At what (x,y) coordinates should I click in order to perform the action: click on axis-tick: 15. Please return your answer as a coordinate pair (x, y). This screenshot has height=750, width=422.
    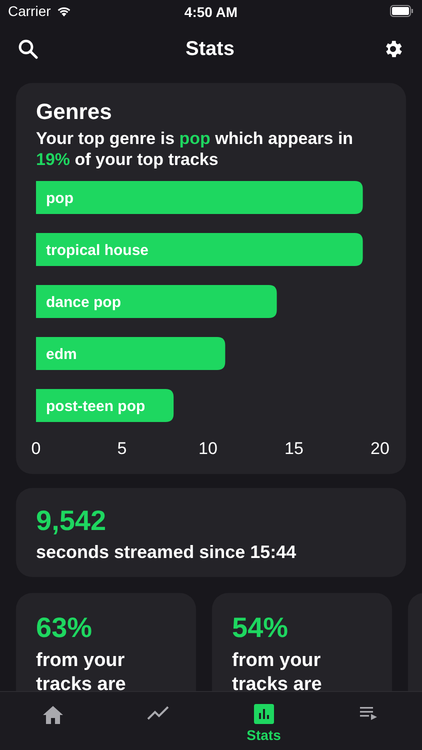
    Looking at the image, I should click on (294, 448).